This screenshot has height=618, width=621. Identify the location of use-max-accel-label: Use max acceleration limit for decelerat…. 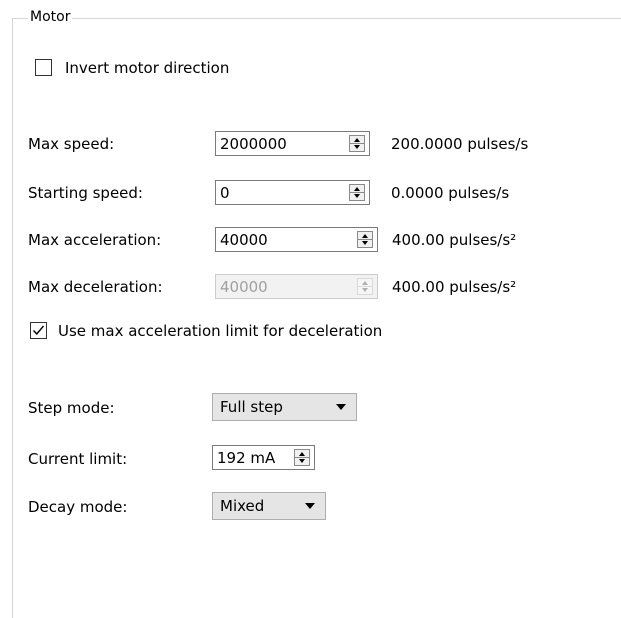
(220, 331).